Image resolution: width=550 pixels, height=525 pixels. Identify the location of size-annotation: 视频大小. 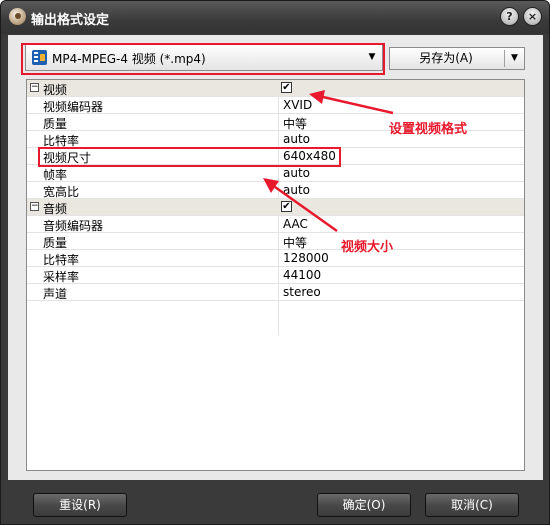
(367, 247).